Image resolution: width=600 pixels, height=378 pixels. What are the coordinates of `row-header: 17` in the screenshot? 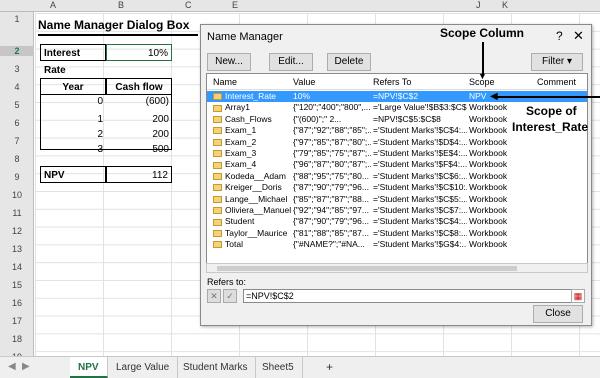 It's located at (17, 321).